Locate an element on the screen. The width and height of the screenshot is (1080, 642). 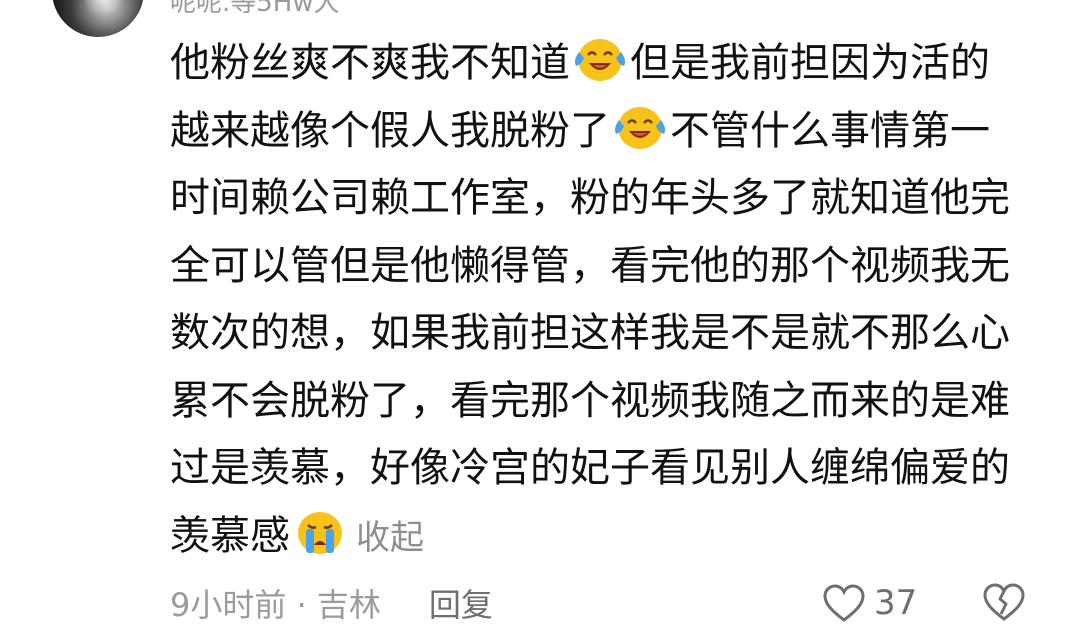
comment-line: 时间赖公司赖工作室，粉的年头多了就知道他完 is located at coordinates (605, 199).